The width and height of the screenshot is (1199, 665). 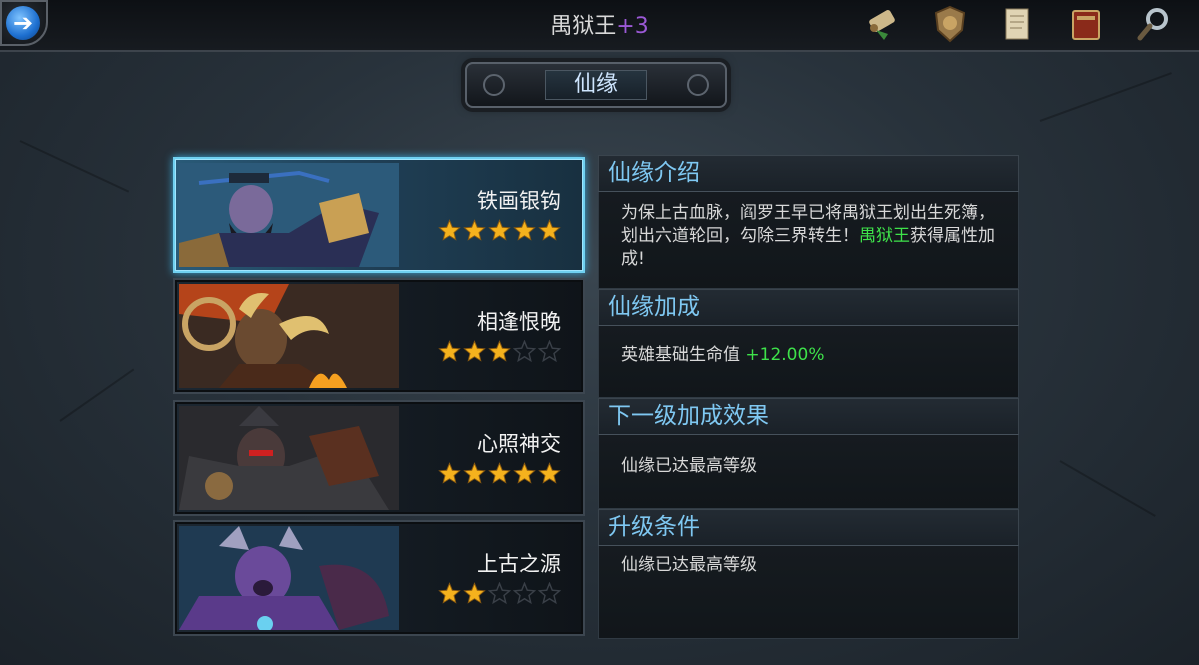 I want to click on scroll-icon, so click(x=882, y=24).